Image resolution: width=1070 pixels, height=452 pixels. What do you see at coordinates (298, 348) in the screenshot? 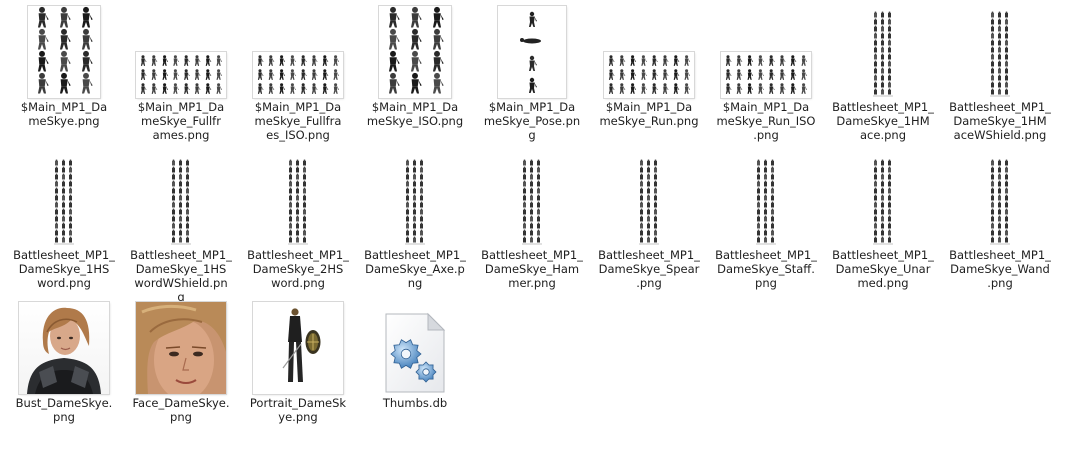
I see `portrait-thumbnail` at bounding box center [298, 348].